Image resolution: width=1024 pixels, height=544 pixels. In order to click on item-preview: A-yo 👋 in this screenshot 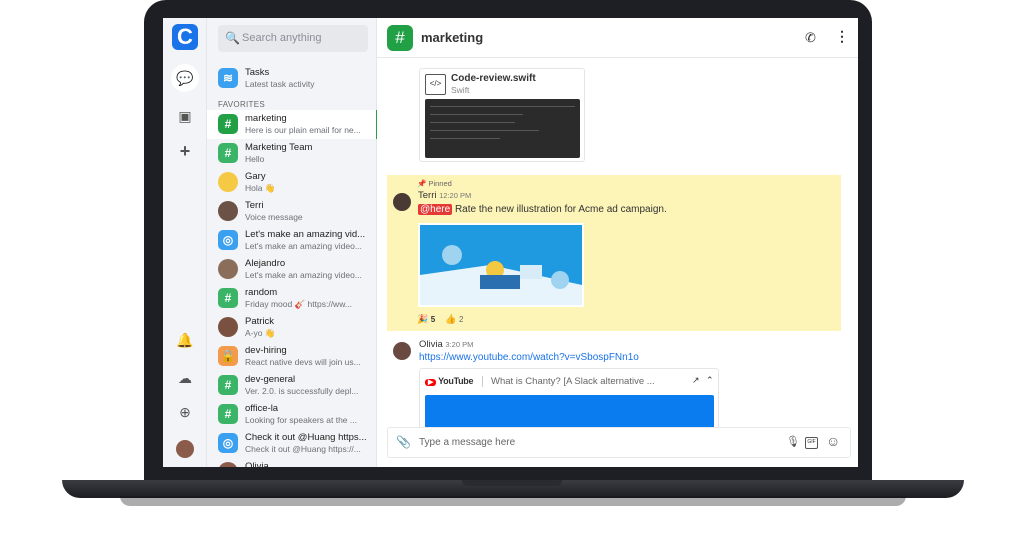, I will do `click(260, 333)`.